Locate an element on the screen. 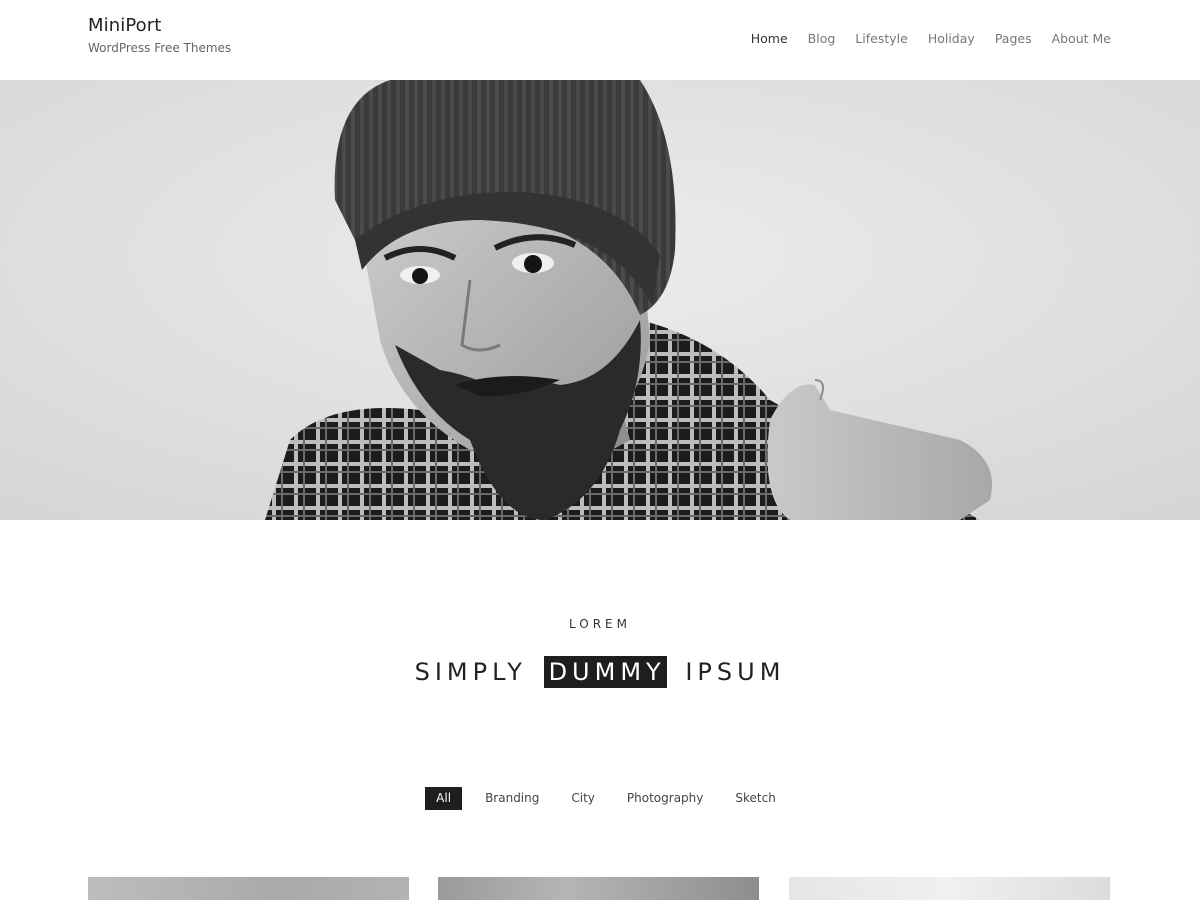 The image size is (1200, 900). nav-item-holiday: Holiday is located at coordinates (951, 38).